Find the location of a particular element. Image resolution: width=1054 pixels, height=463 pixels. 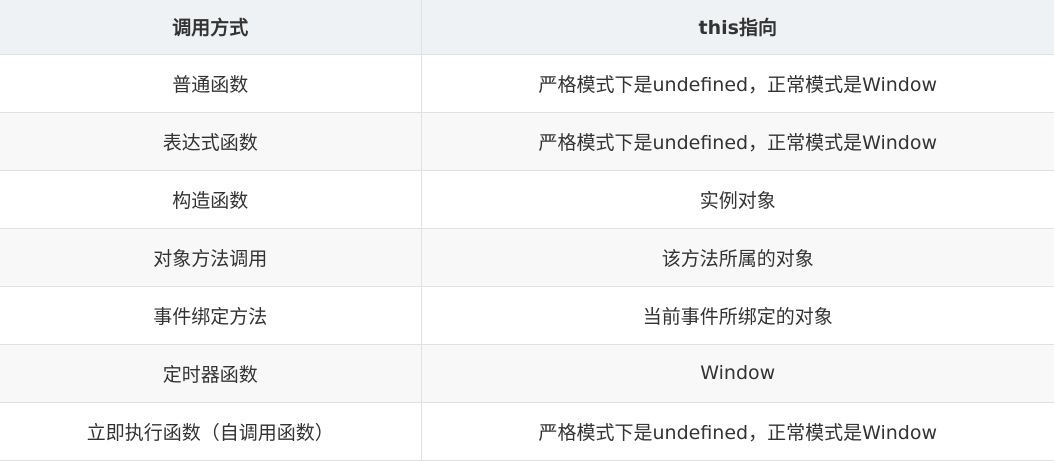

table-row: 普通函数 严格模式下是undefined，正常模式是Window is located at coordinates (527, 83).